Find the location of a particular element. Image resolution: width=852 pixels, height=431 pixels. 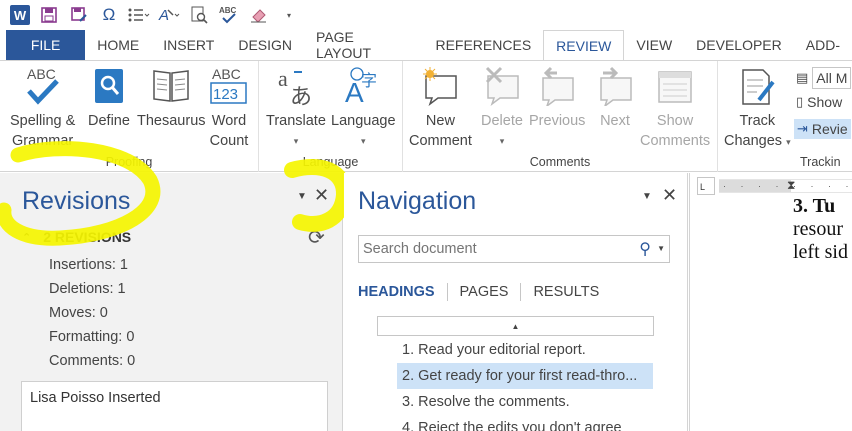

eraser-icon is located at coordinates (259, 15).